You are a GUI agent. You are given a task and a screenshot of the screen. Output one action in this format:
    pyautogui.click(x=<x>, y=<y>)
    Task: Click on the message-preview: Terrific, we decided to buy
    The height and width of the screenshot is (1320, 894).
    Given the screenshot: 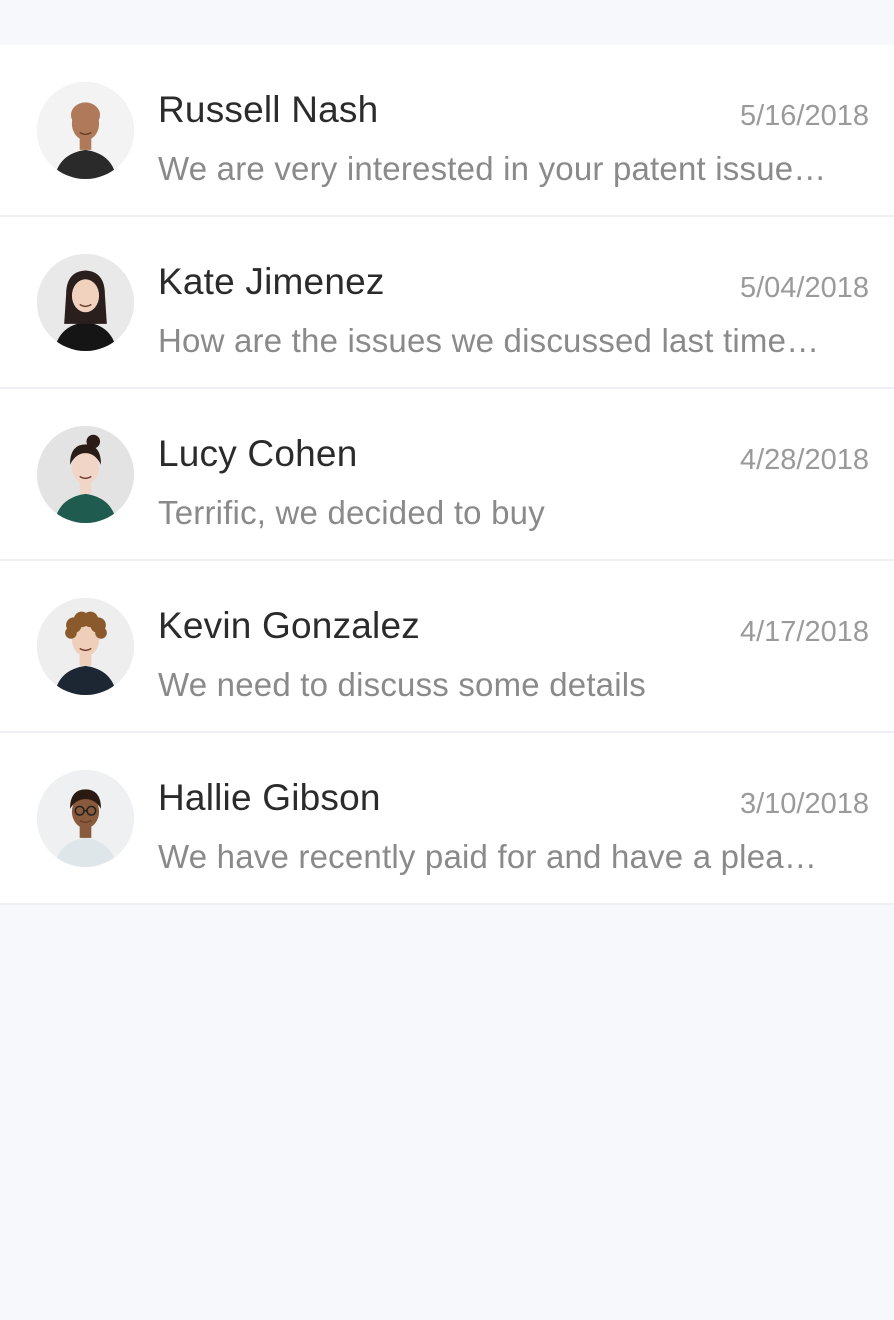 What is the action you would take?
    pyautogui.click(x=351, y=512)
    